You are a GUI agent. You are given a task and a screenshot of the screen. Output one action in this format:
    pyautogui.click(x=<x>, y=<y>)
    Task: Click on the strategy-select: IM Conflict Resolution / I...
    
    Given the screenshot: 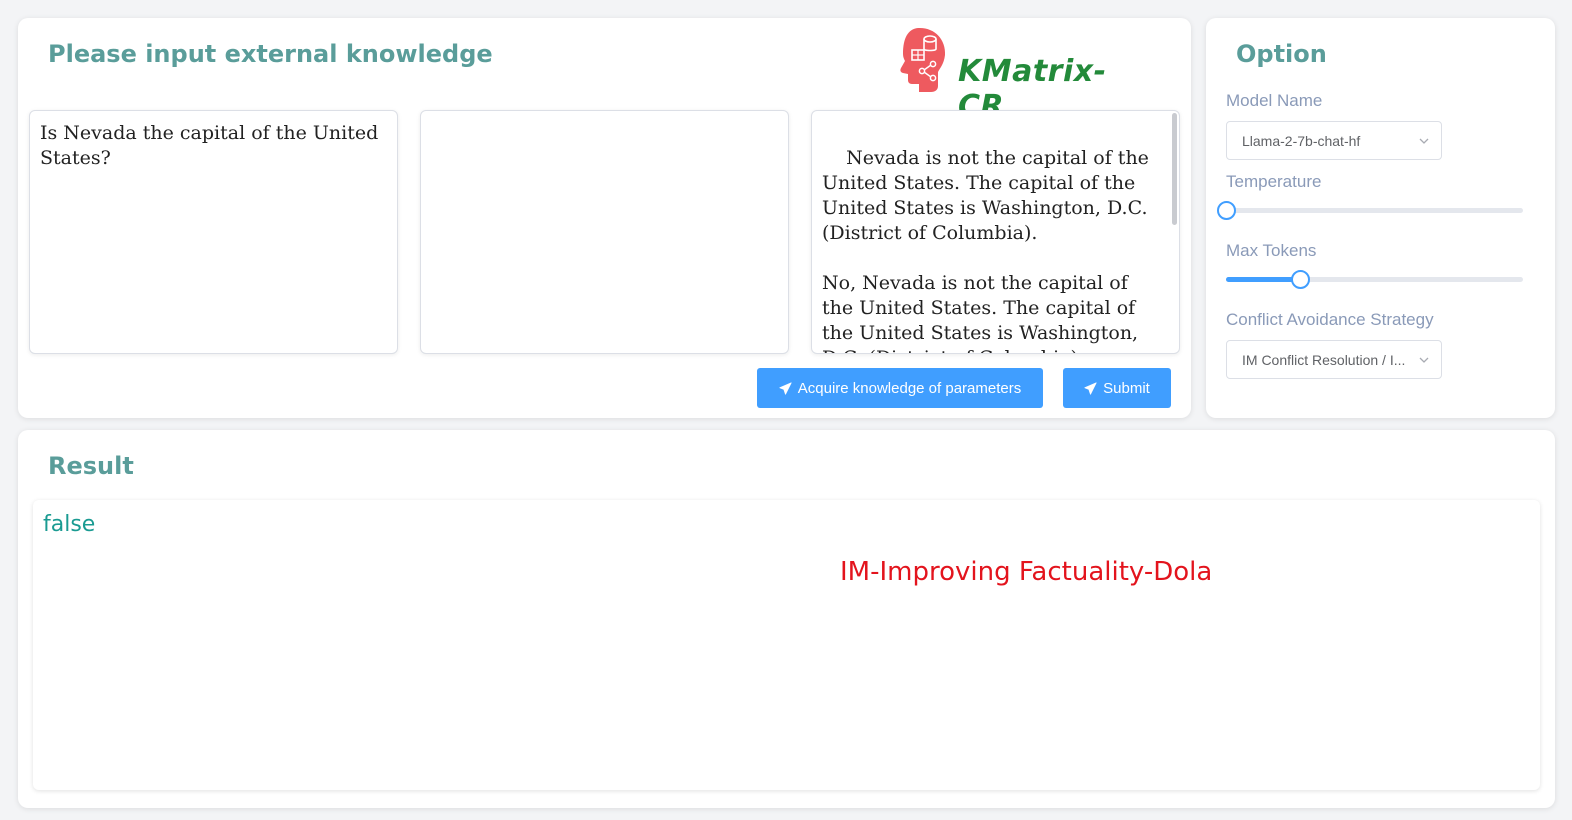 What is the action you would take?
    pyautogui.click(x=1334, y=359)
    